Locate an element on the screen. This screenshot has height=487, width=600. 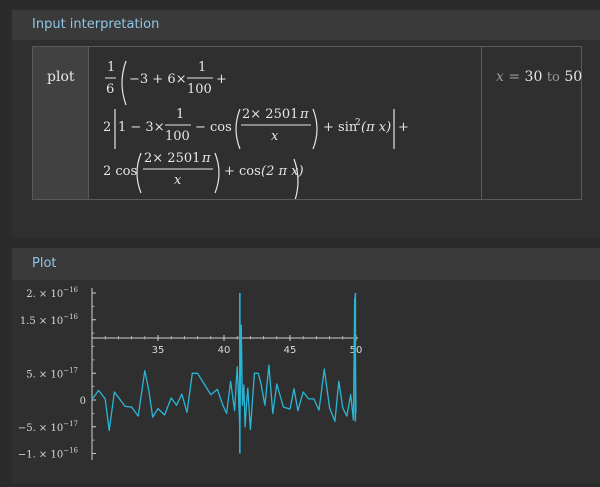
frac-one-b: 1 is located at coordinates (180, 114).